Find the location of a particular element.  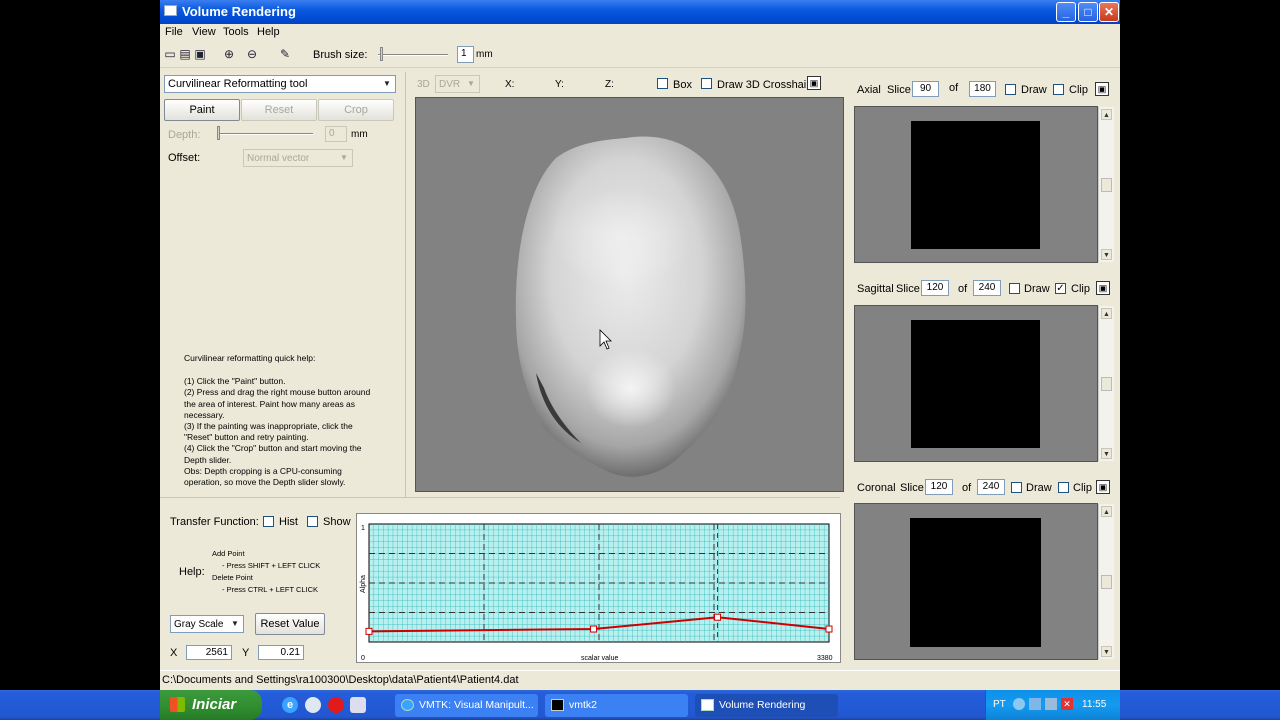

language-indicator: PT is located at coordinates (999, 704).